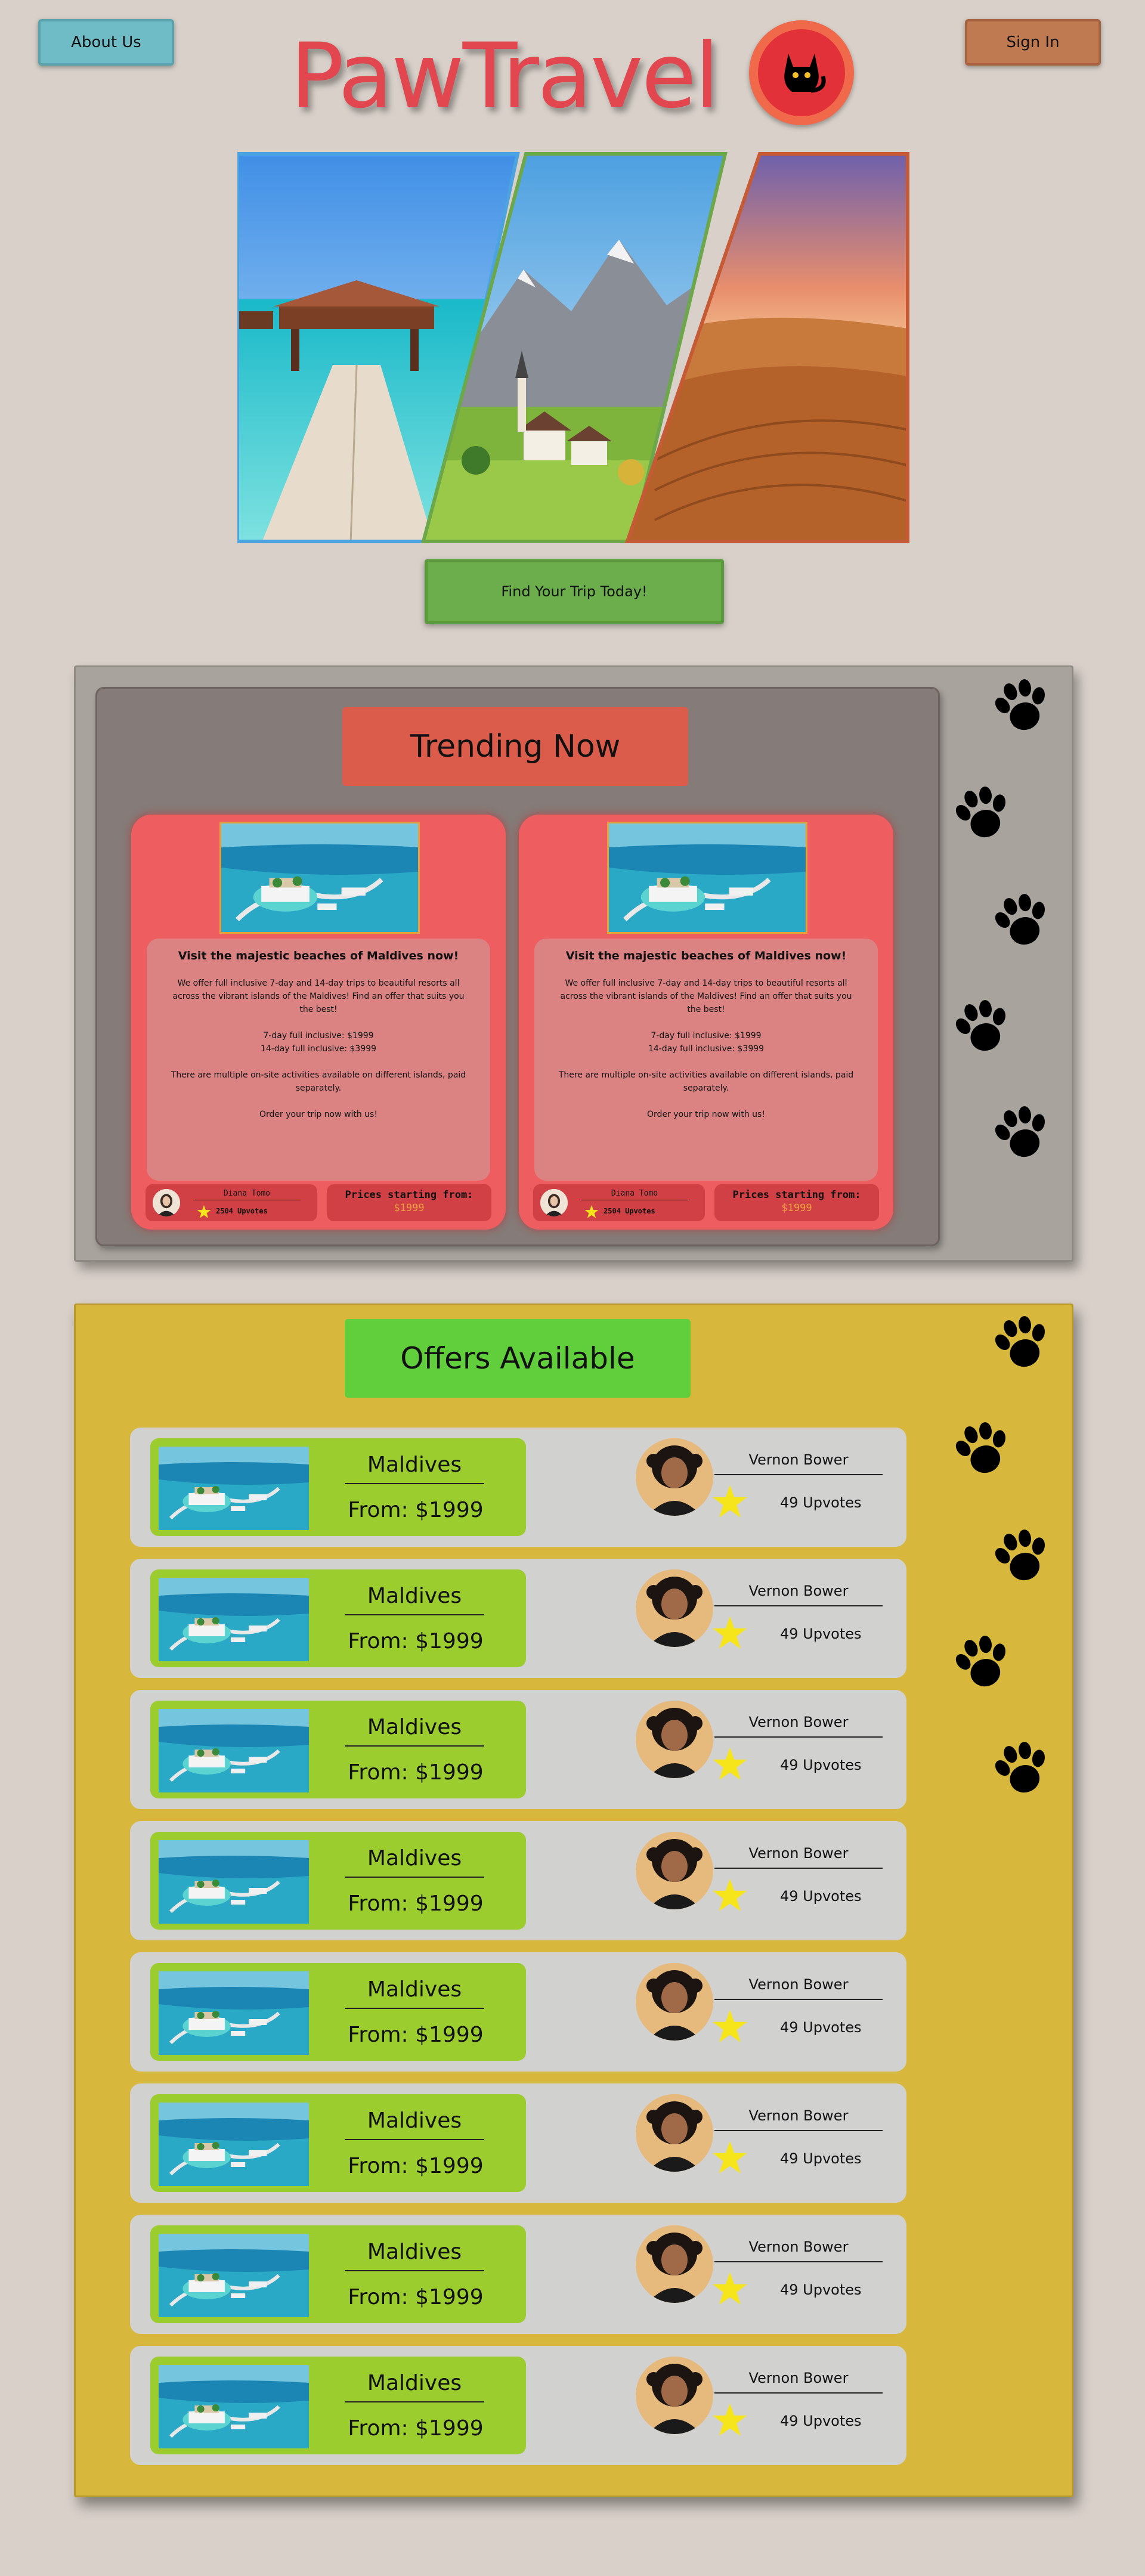  Describe the element at coordinates (515, 746) in the screenshot. I see `trending-heading: Trending Now` at that location.